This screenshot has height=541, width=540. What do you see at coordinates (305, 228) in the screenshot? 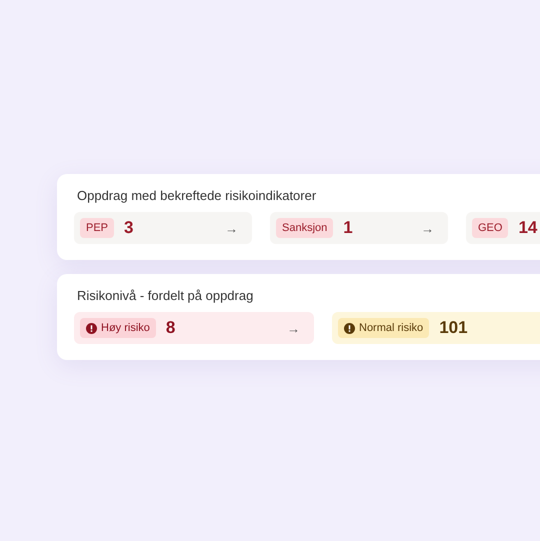
I see `tag-label: Sanksjon` at bounding box center [305, 228].